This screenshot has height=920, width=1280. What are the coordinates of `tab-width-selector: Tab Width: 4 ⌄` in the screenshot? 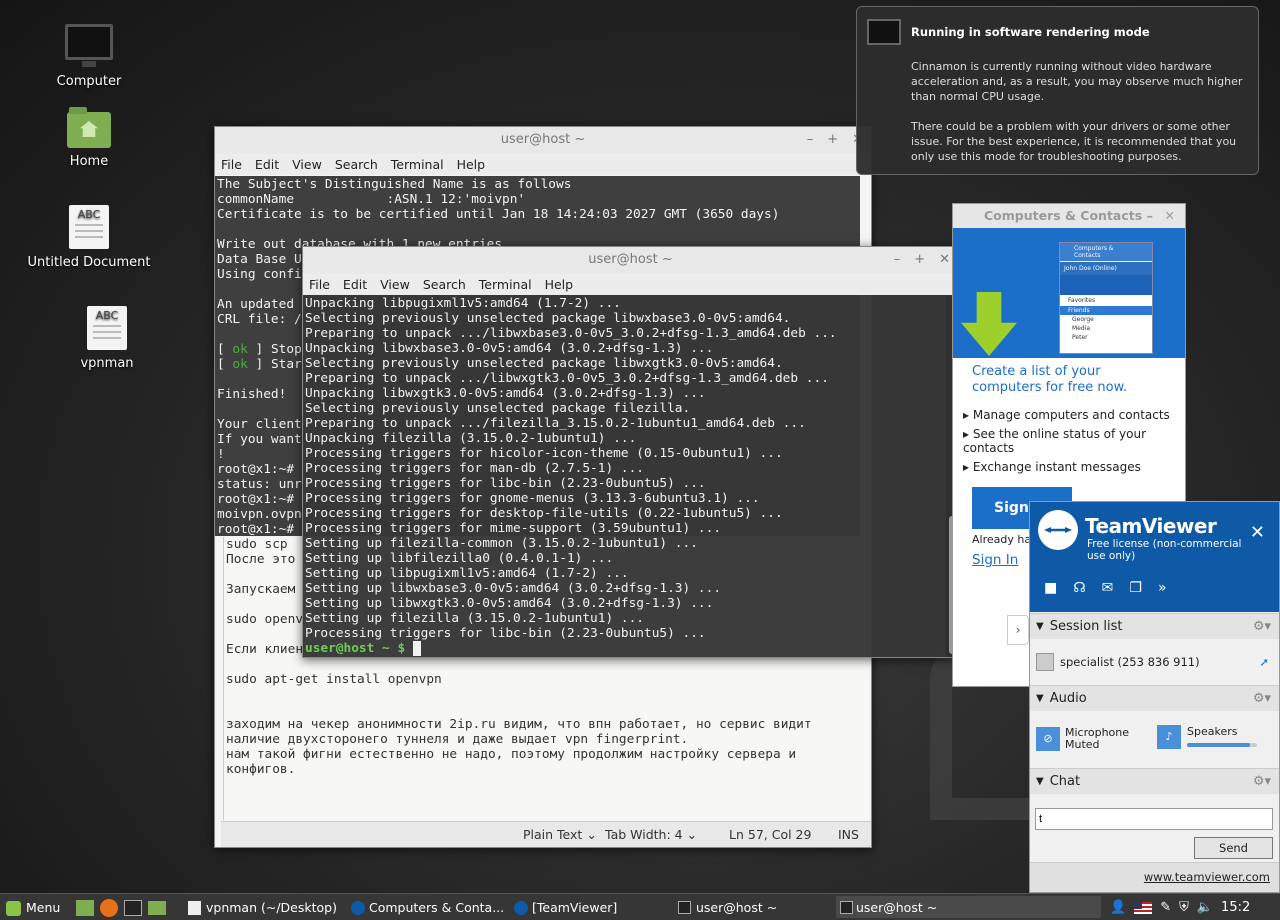 It's located at (651, 834).